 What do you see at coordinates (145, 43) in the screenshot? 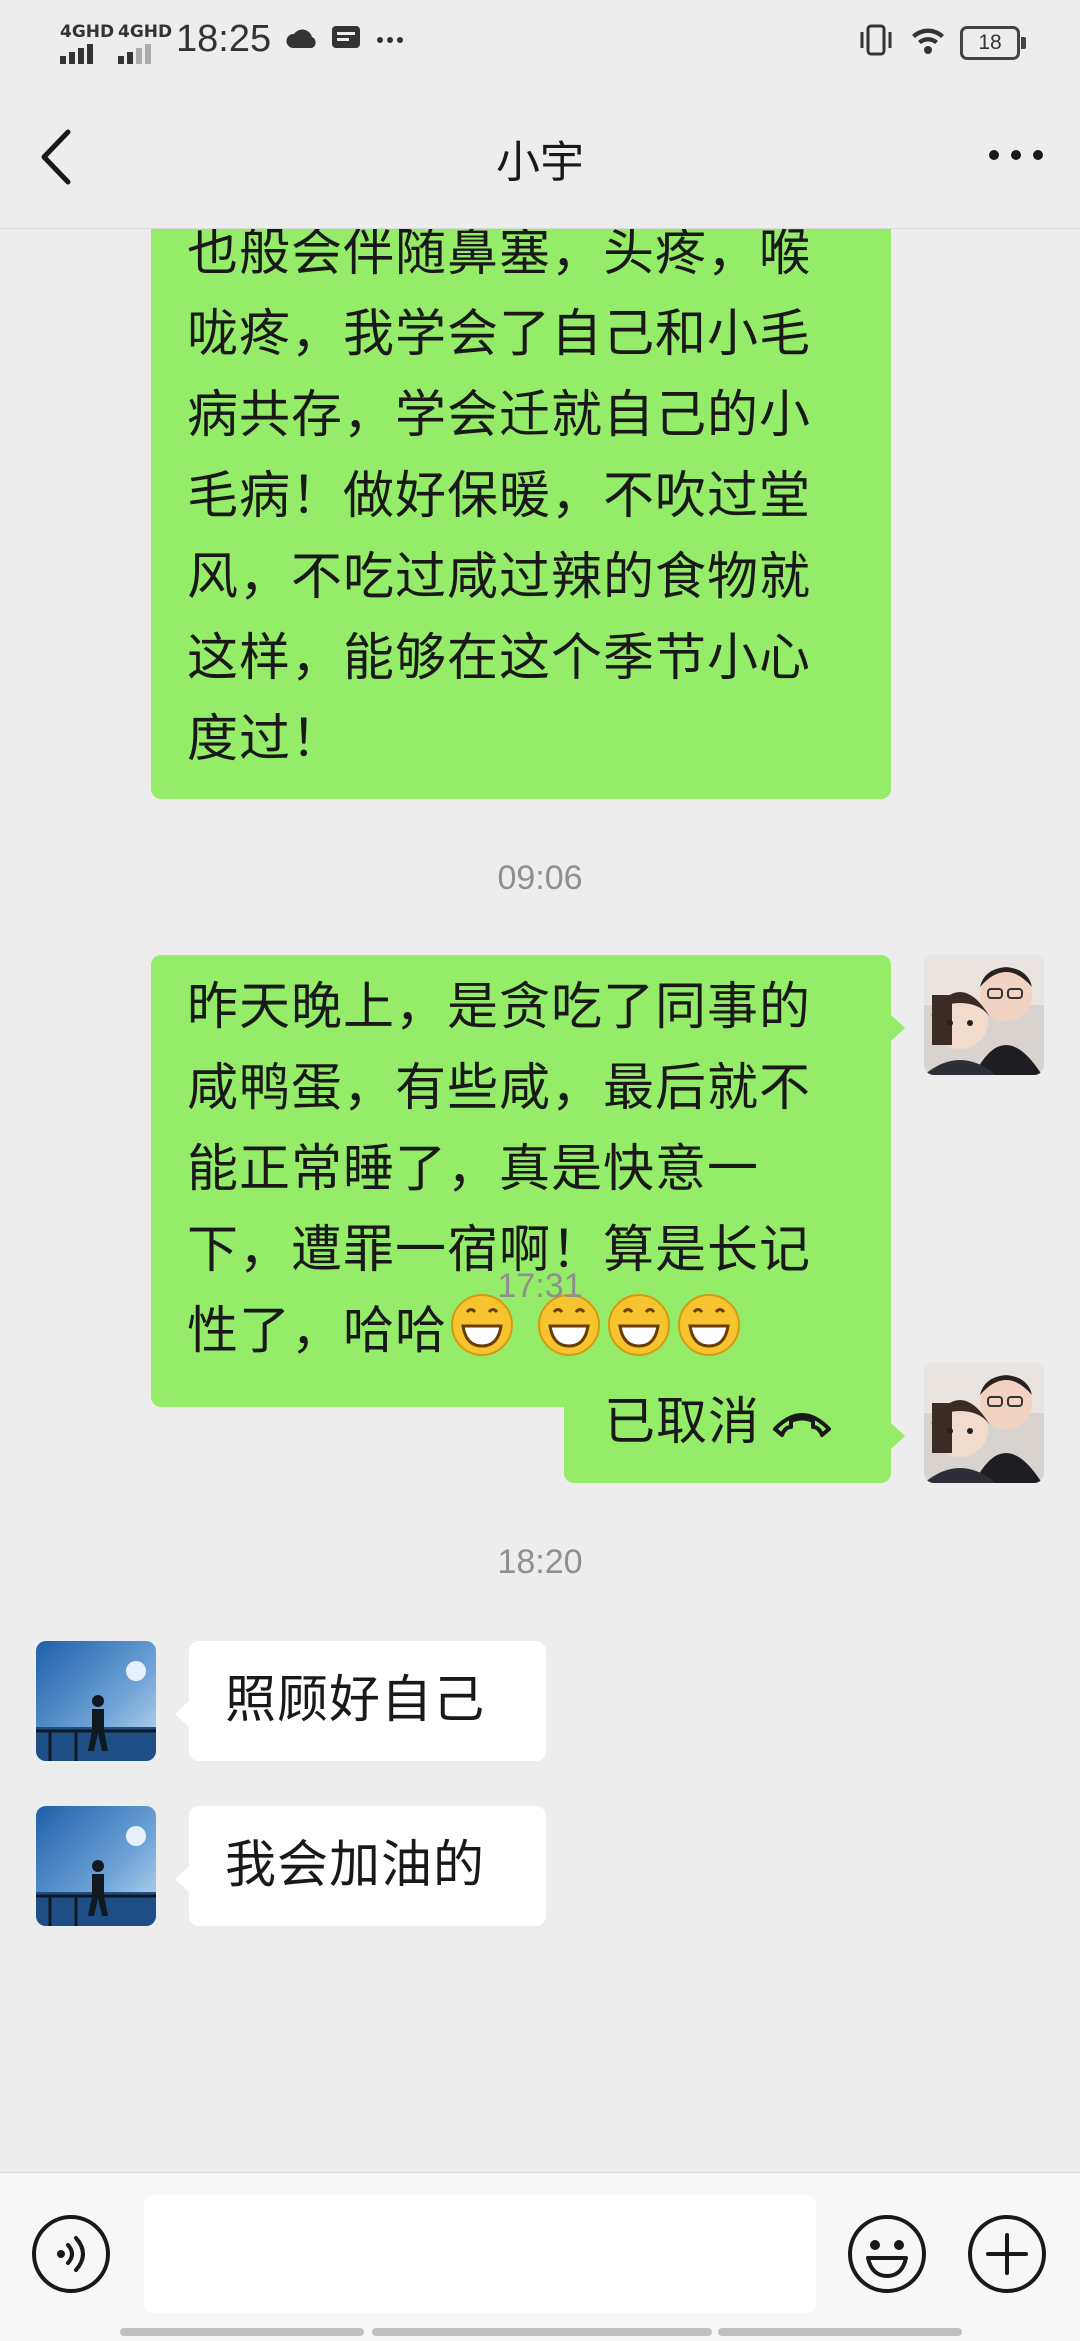
I see `signal-indicator-2: 4GHD` at bounding box center [145, 43].